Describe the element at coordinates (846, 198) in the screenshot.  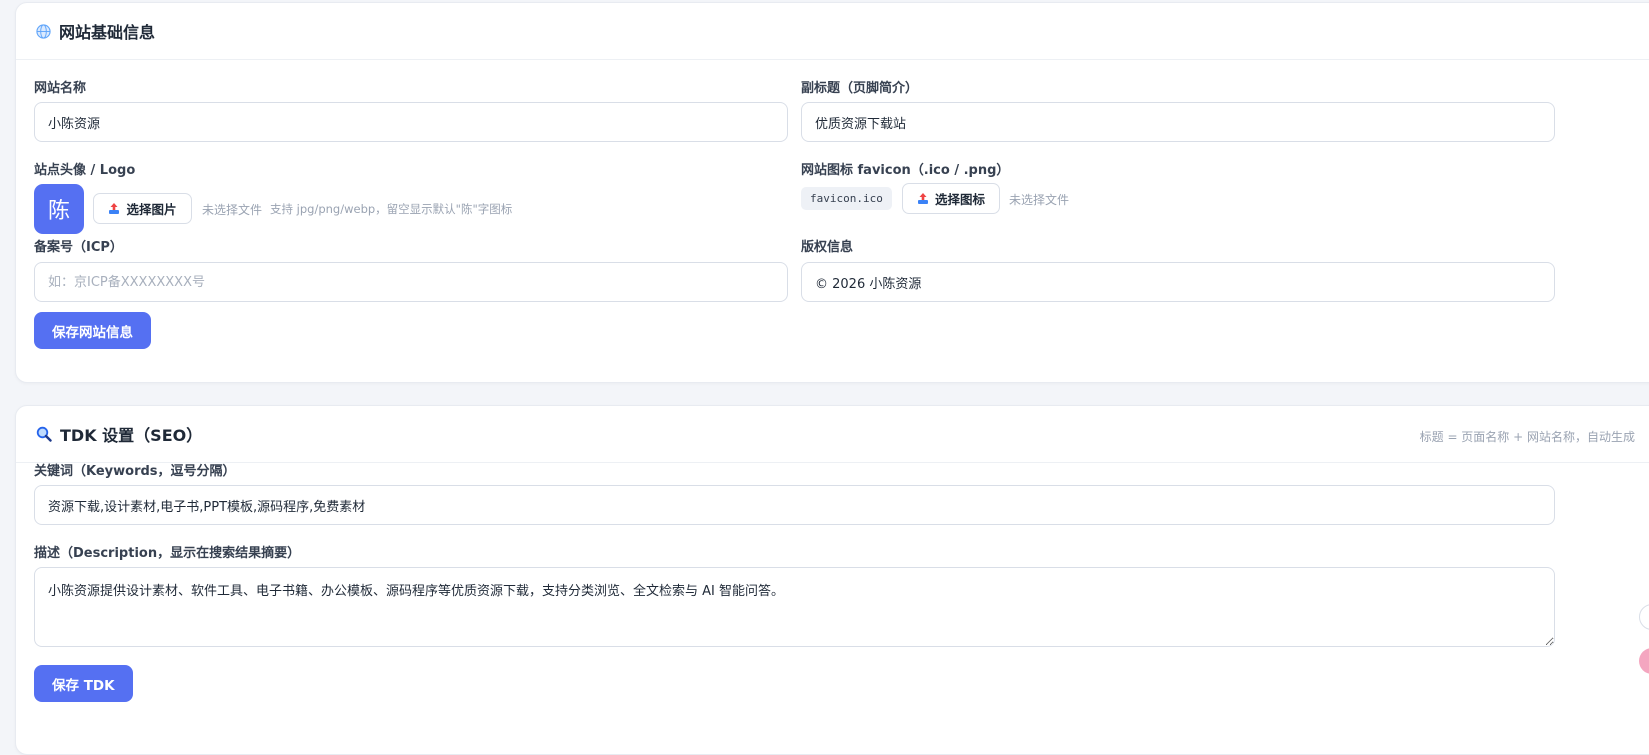
I see `favicon-current-file: favicon.ico` at that location.